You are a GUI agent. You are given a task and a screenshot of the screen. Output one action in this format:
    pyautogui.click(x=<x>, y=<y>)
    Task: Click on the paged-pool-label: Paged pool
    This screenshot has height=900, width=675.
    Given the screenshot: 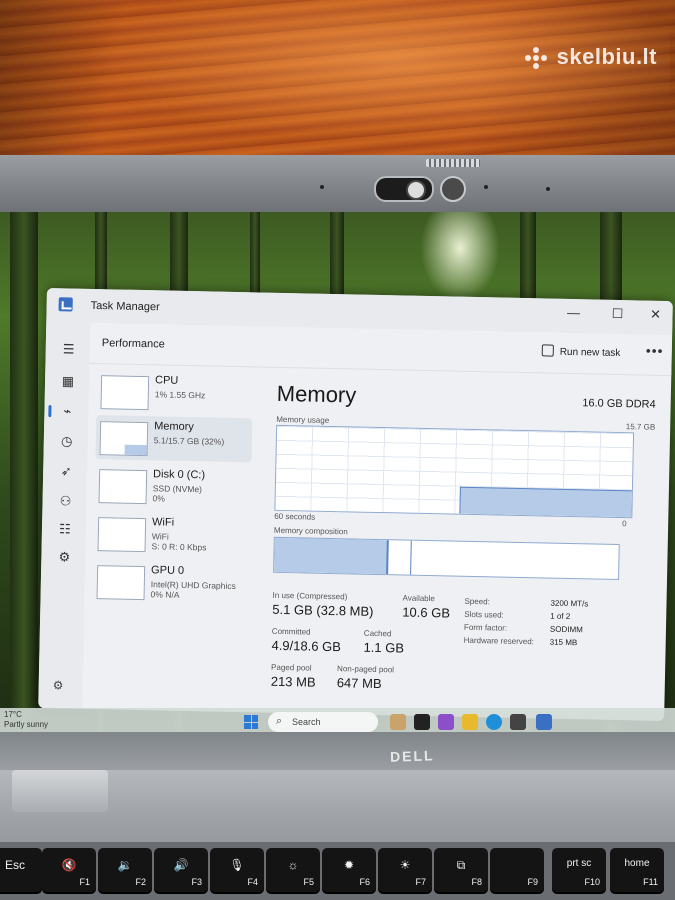 What is the action you would take?
    pyautogui.click(x=291, y=667)
    